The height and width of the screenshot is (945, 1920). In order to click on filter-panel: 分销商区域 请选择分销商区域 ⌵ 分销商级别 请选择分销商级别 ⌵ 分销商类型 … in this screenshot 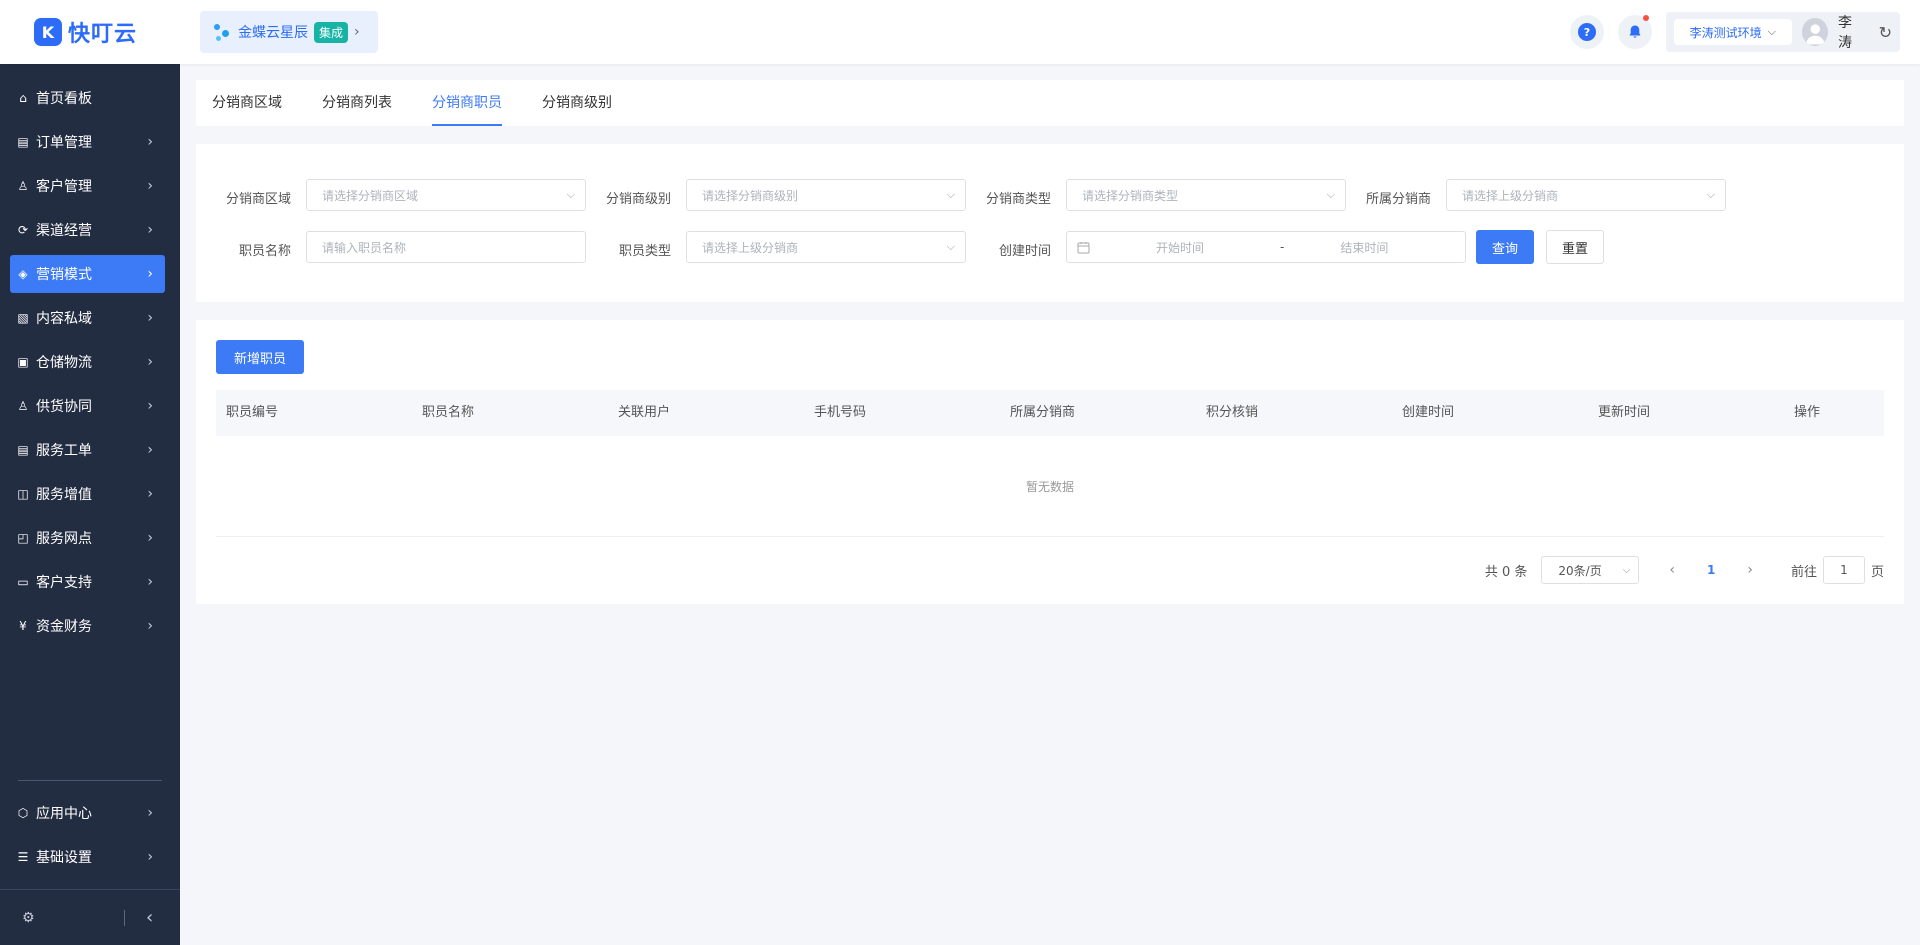, I will do `click(1050, 223)`.